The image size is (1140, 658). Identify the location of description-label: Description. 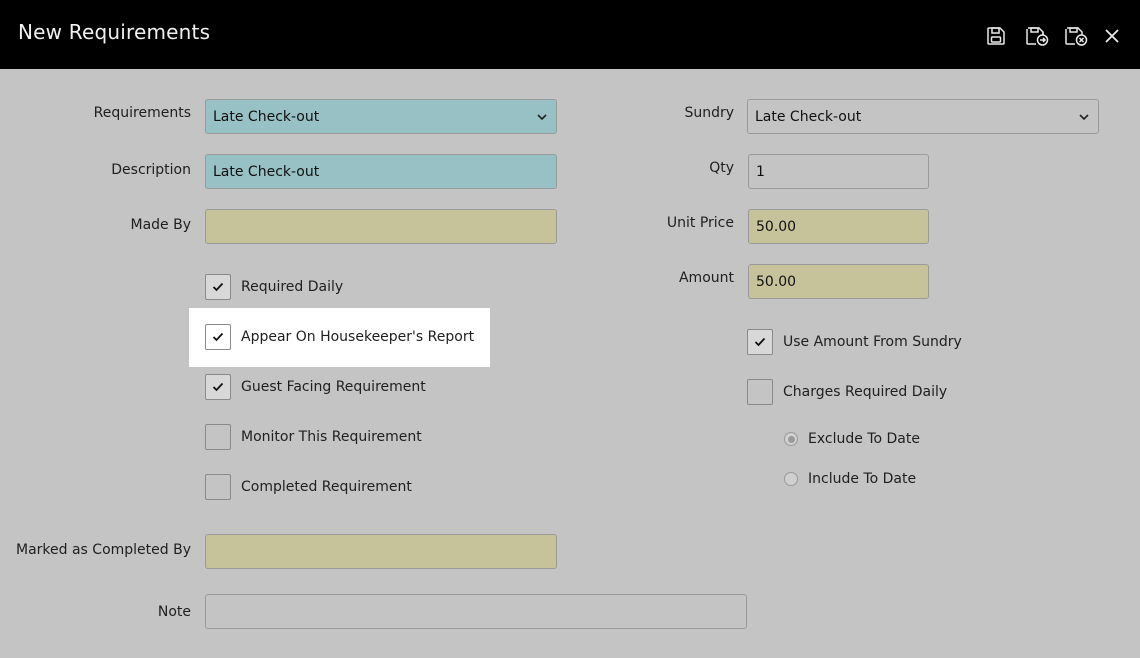
(151, 170).